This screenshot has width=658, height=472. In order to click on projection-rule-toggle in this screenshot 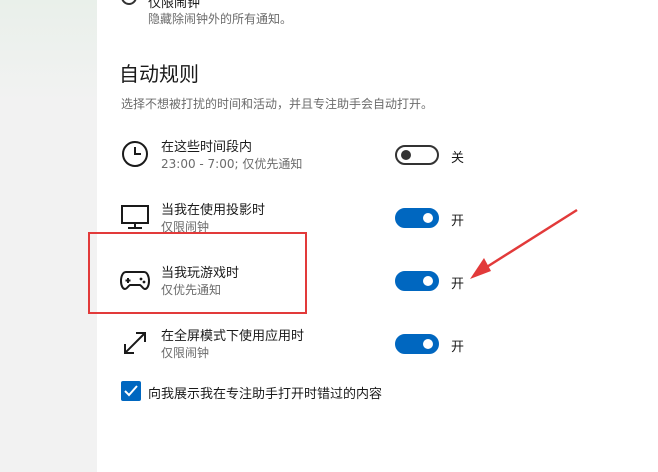, I will do `click(417, 218)`.